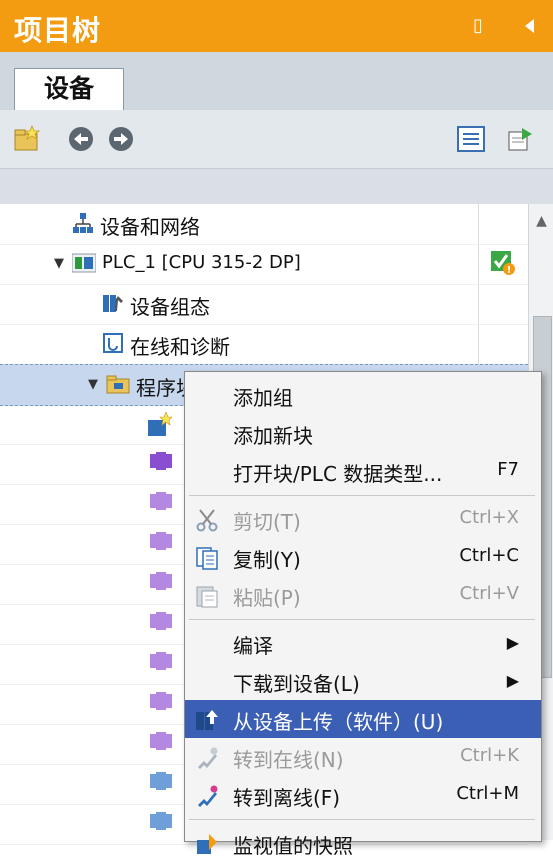 This screenshot has height=862, width=553. I want to click on back-icon, so click(81, 139).